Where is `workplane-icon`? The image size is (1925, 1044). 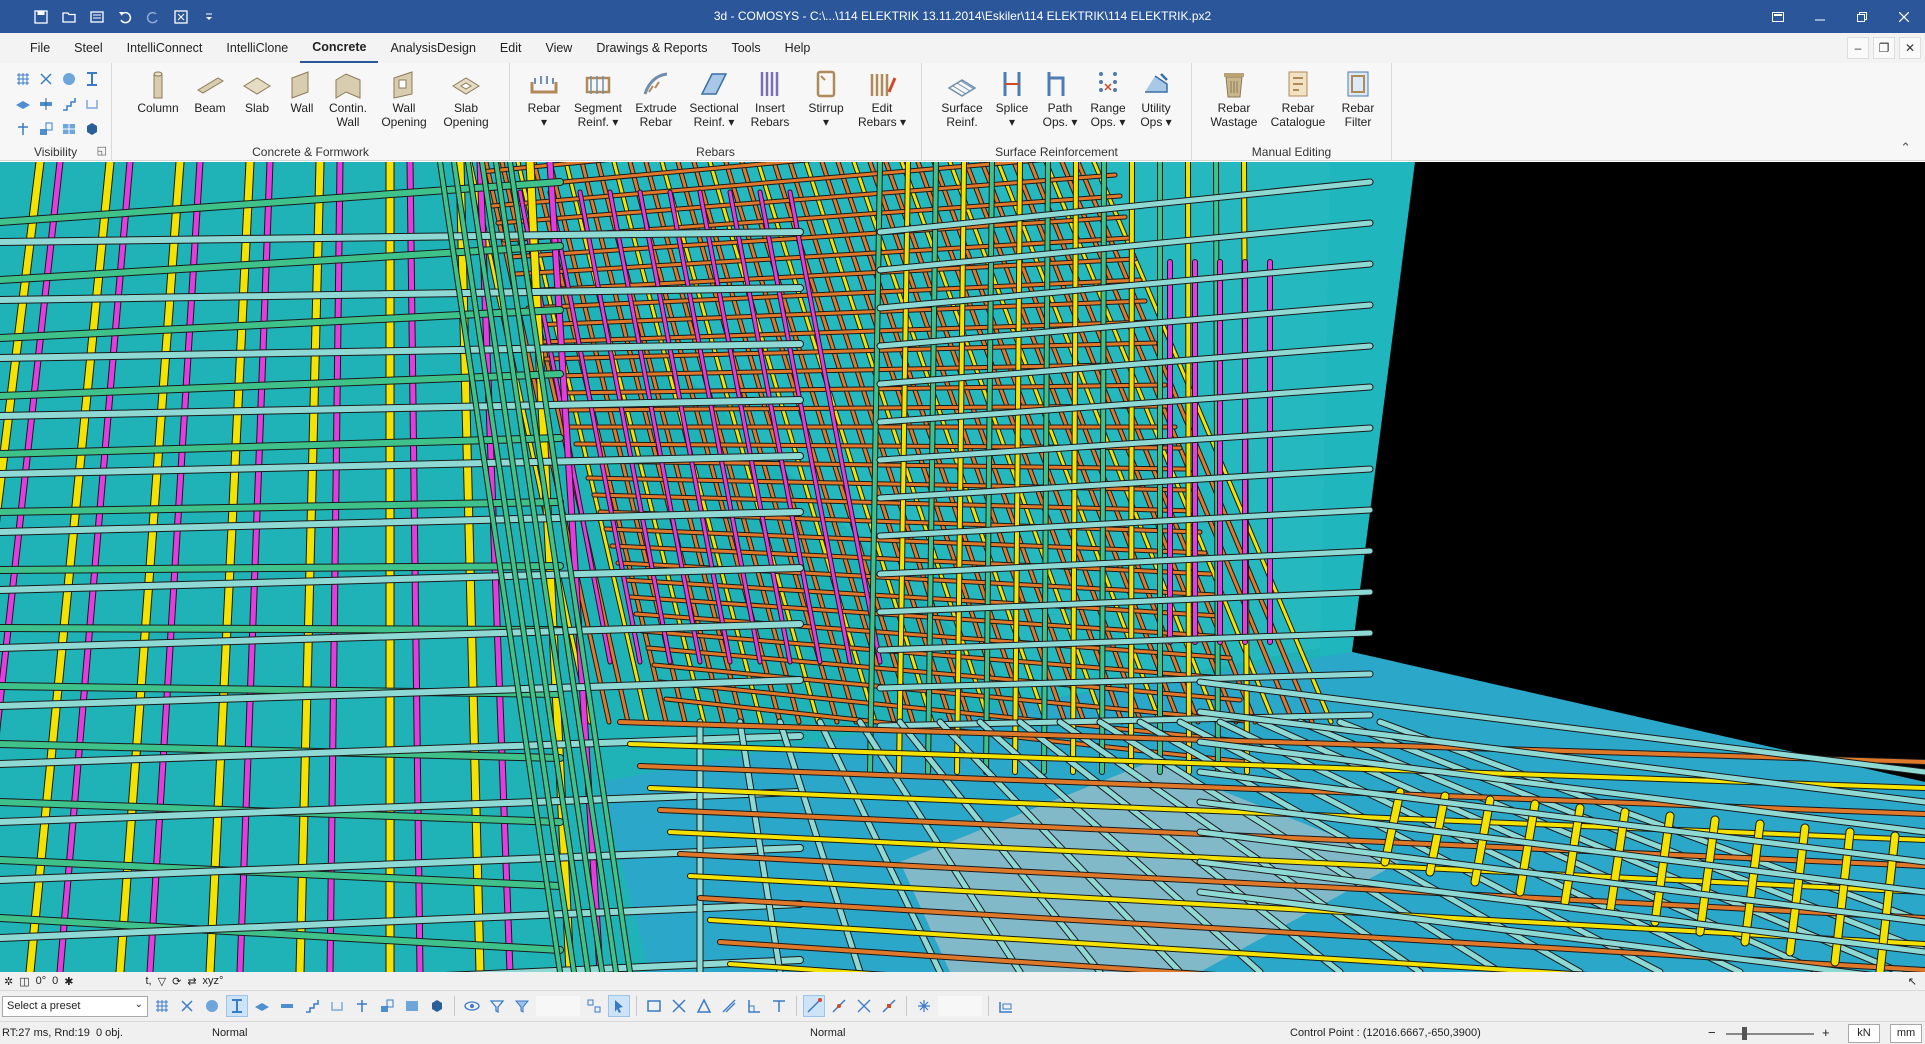
workplane-icon is located at coordinates (1006, 1006).